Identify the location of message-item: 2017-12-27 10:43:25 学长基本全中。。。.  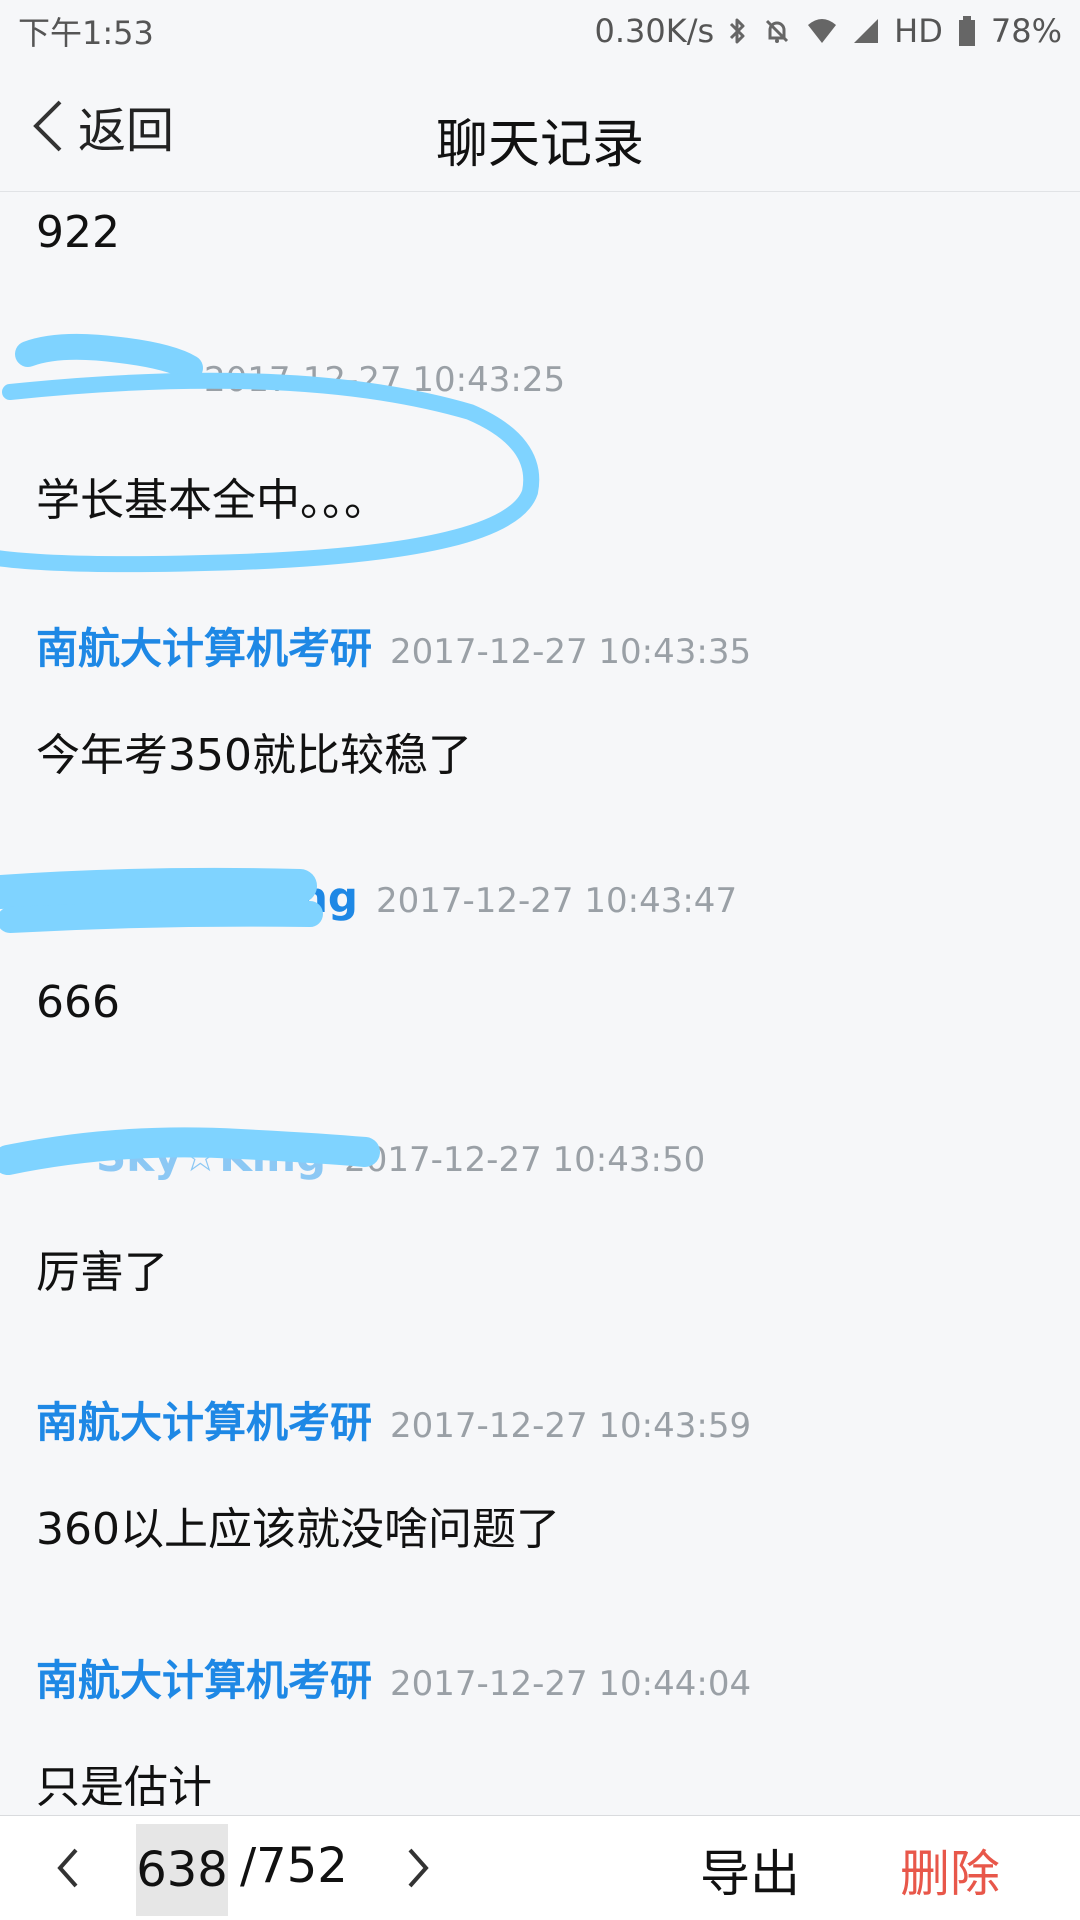
(540, 444).